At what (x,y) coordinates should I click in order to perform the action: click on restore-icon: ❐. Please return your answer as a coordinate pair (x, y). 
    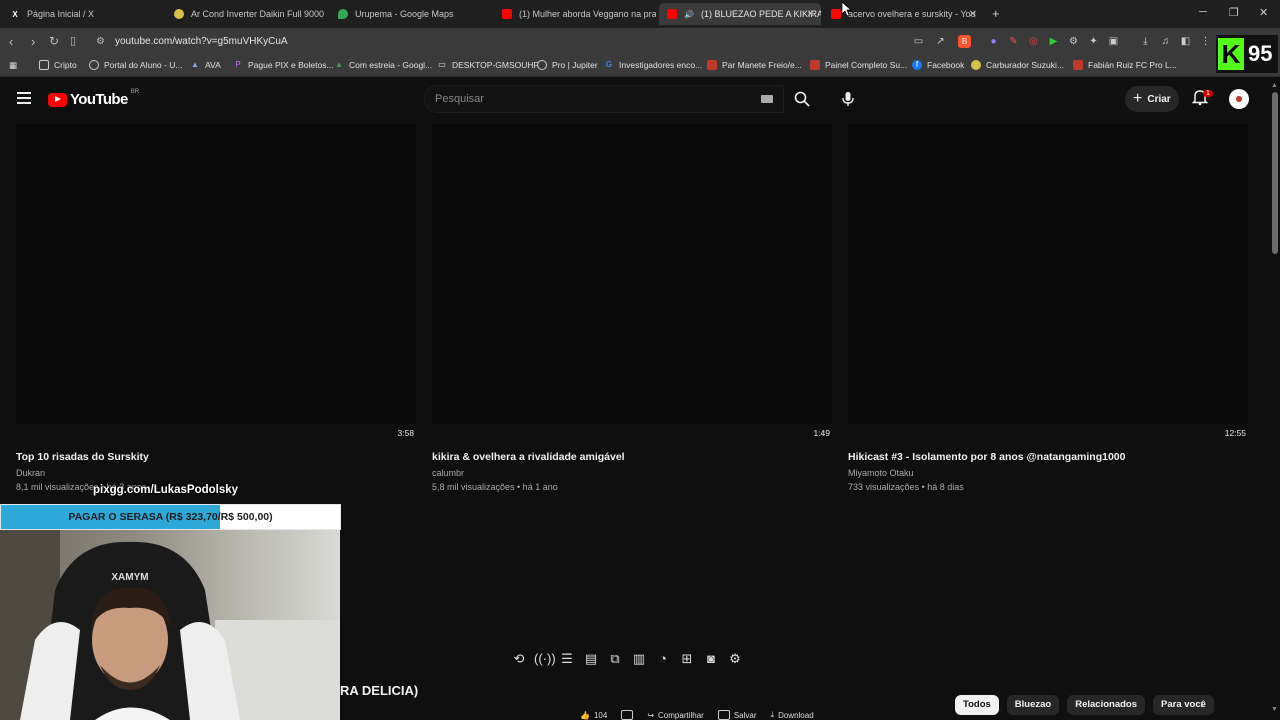
    Looking at the image, I should click on (1234, 12).